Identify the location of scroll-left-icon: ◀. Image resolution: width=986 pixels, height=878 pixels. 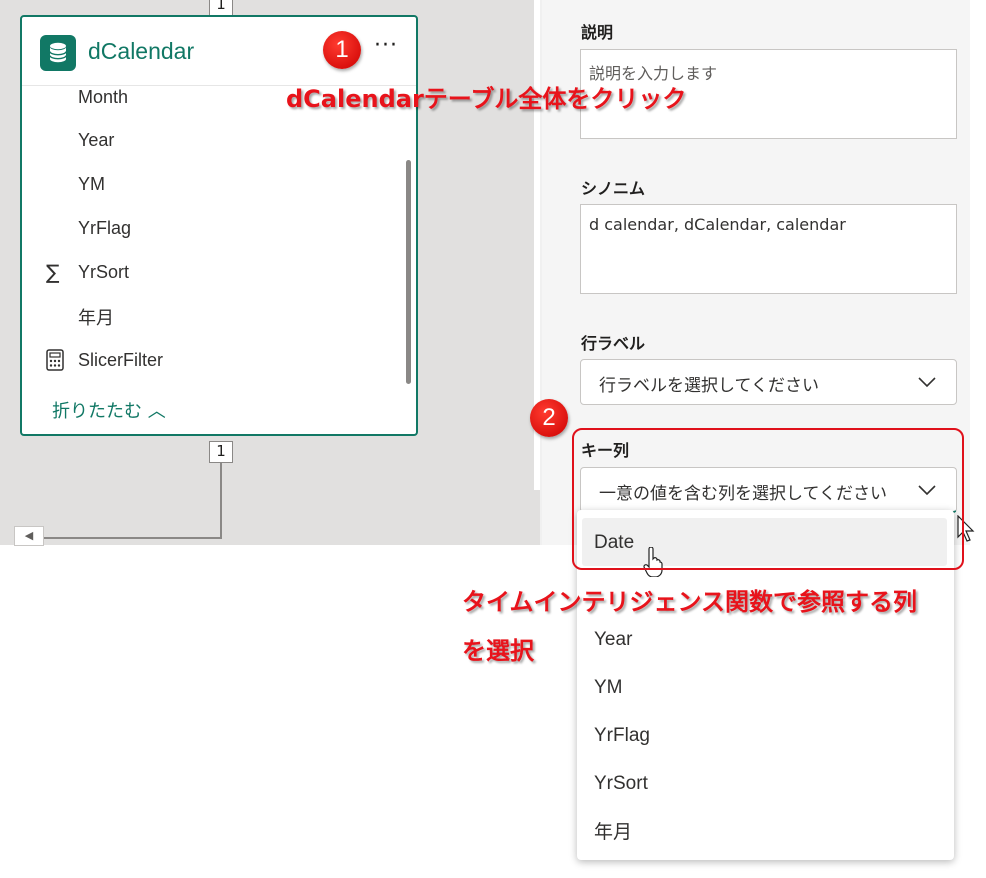
(29, 536).